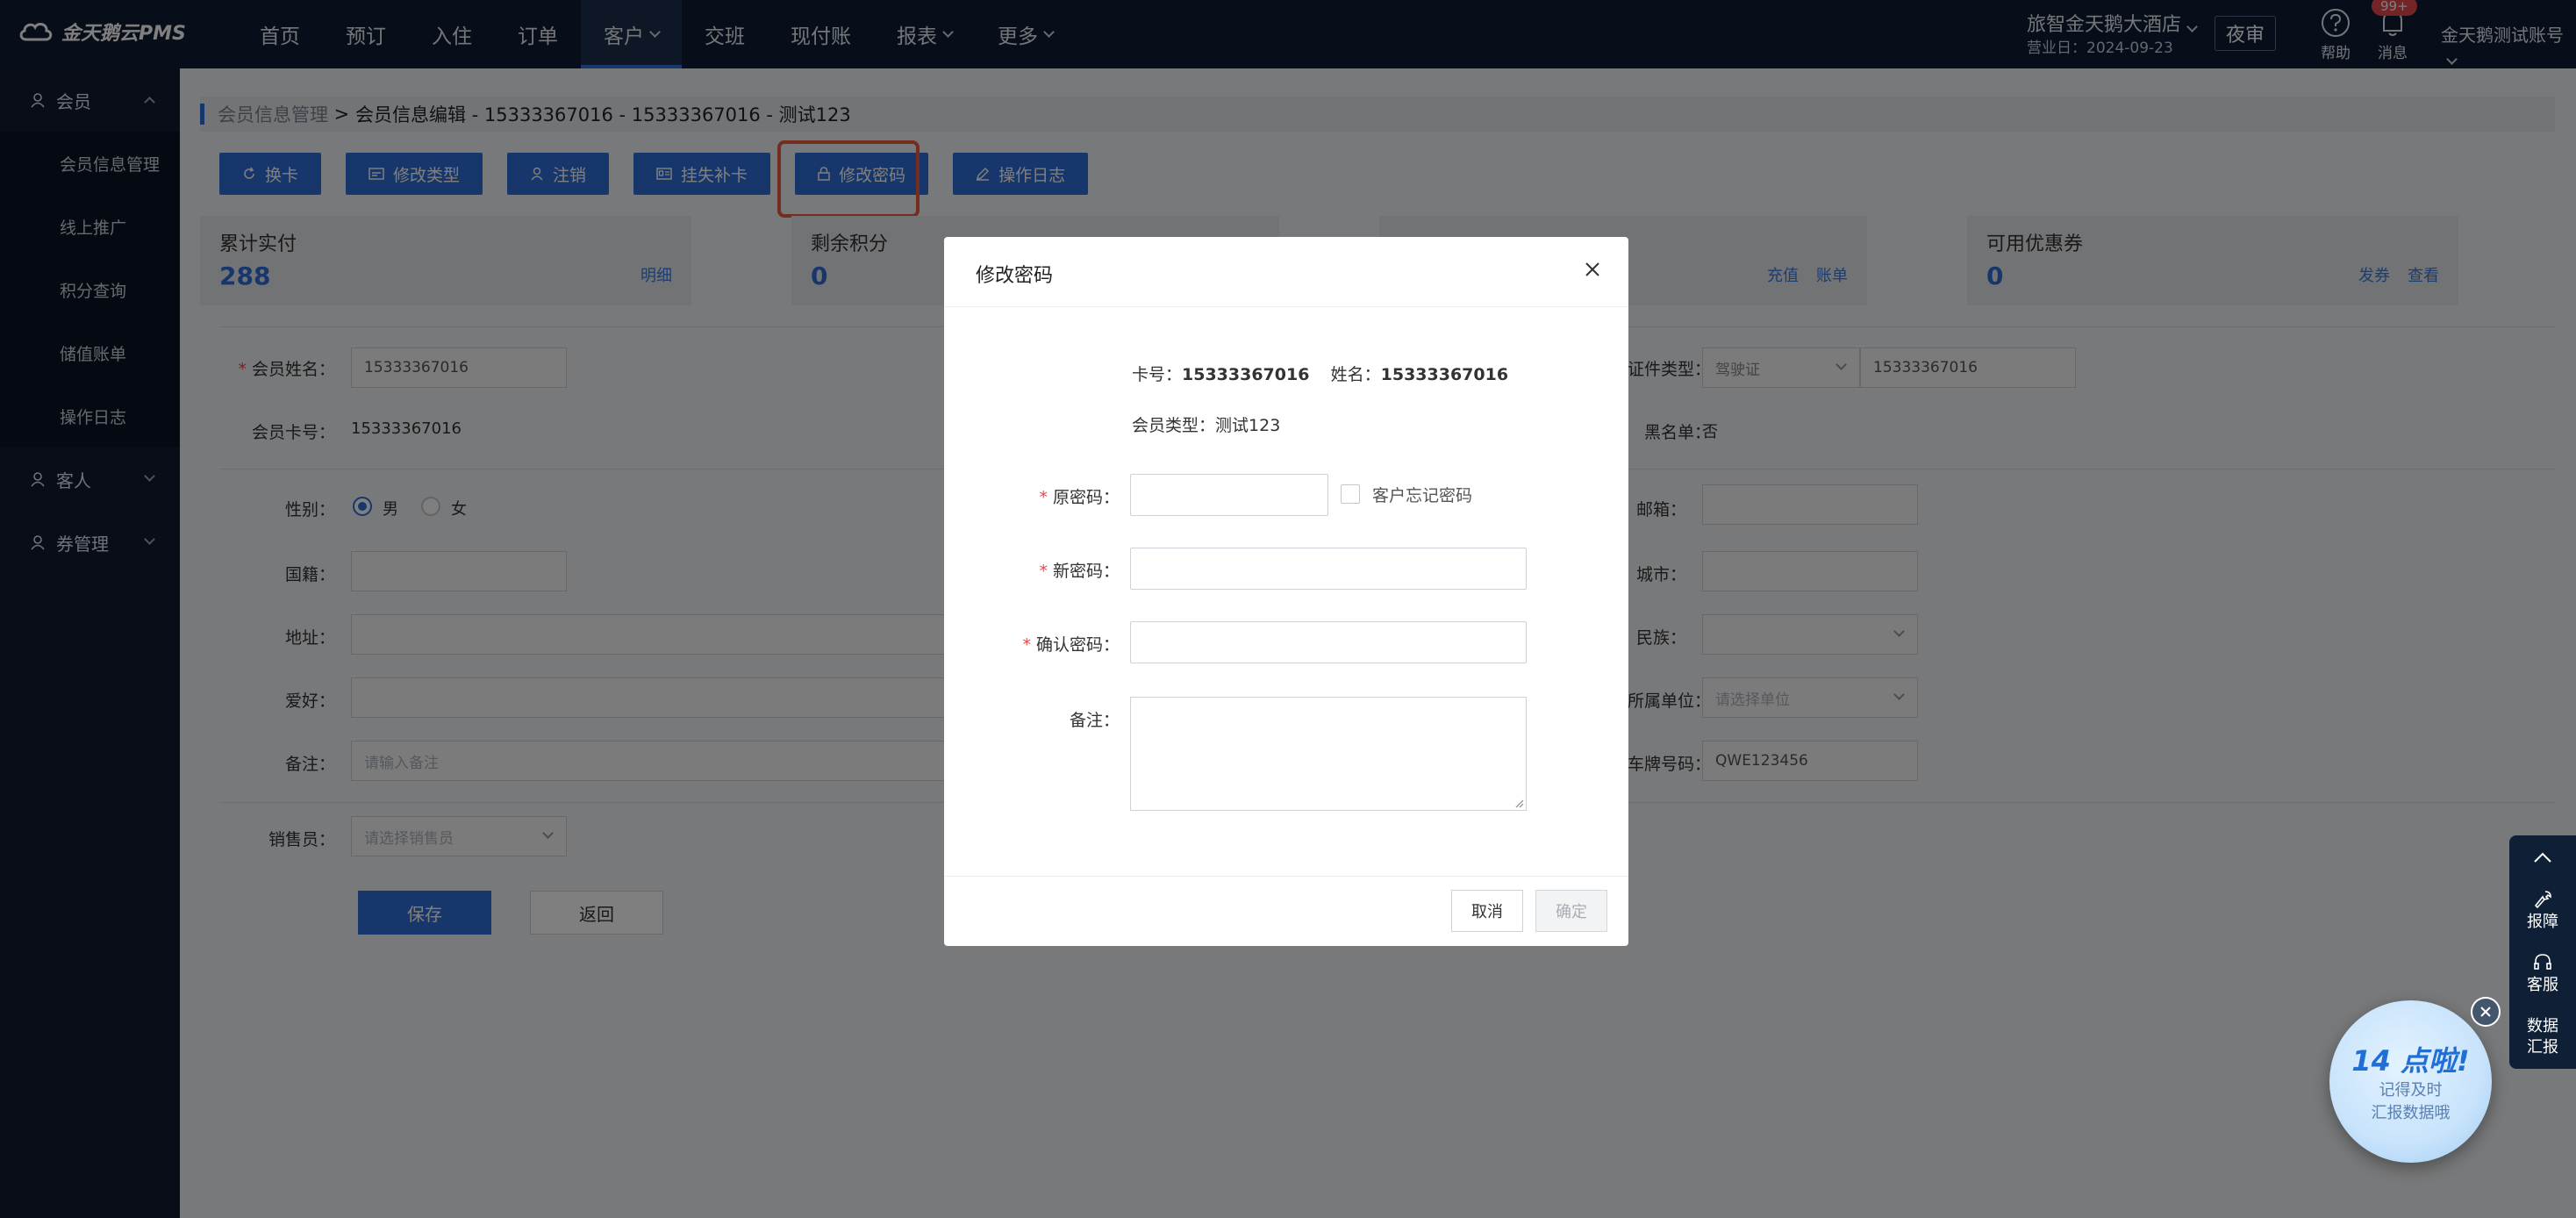  I want to click on member-type: 测试123, so click(1248, 425).